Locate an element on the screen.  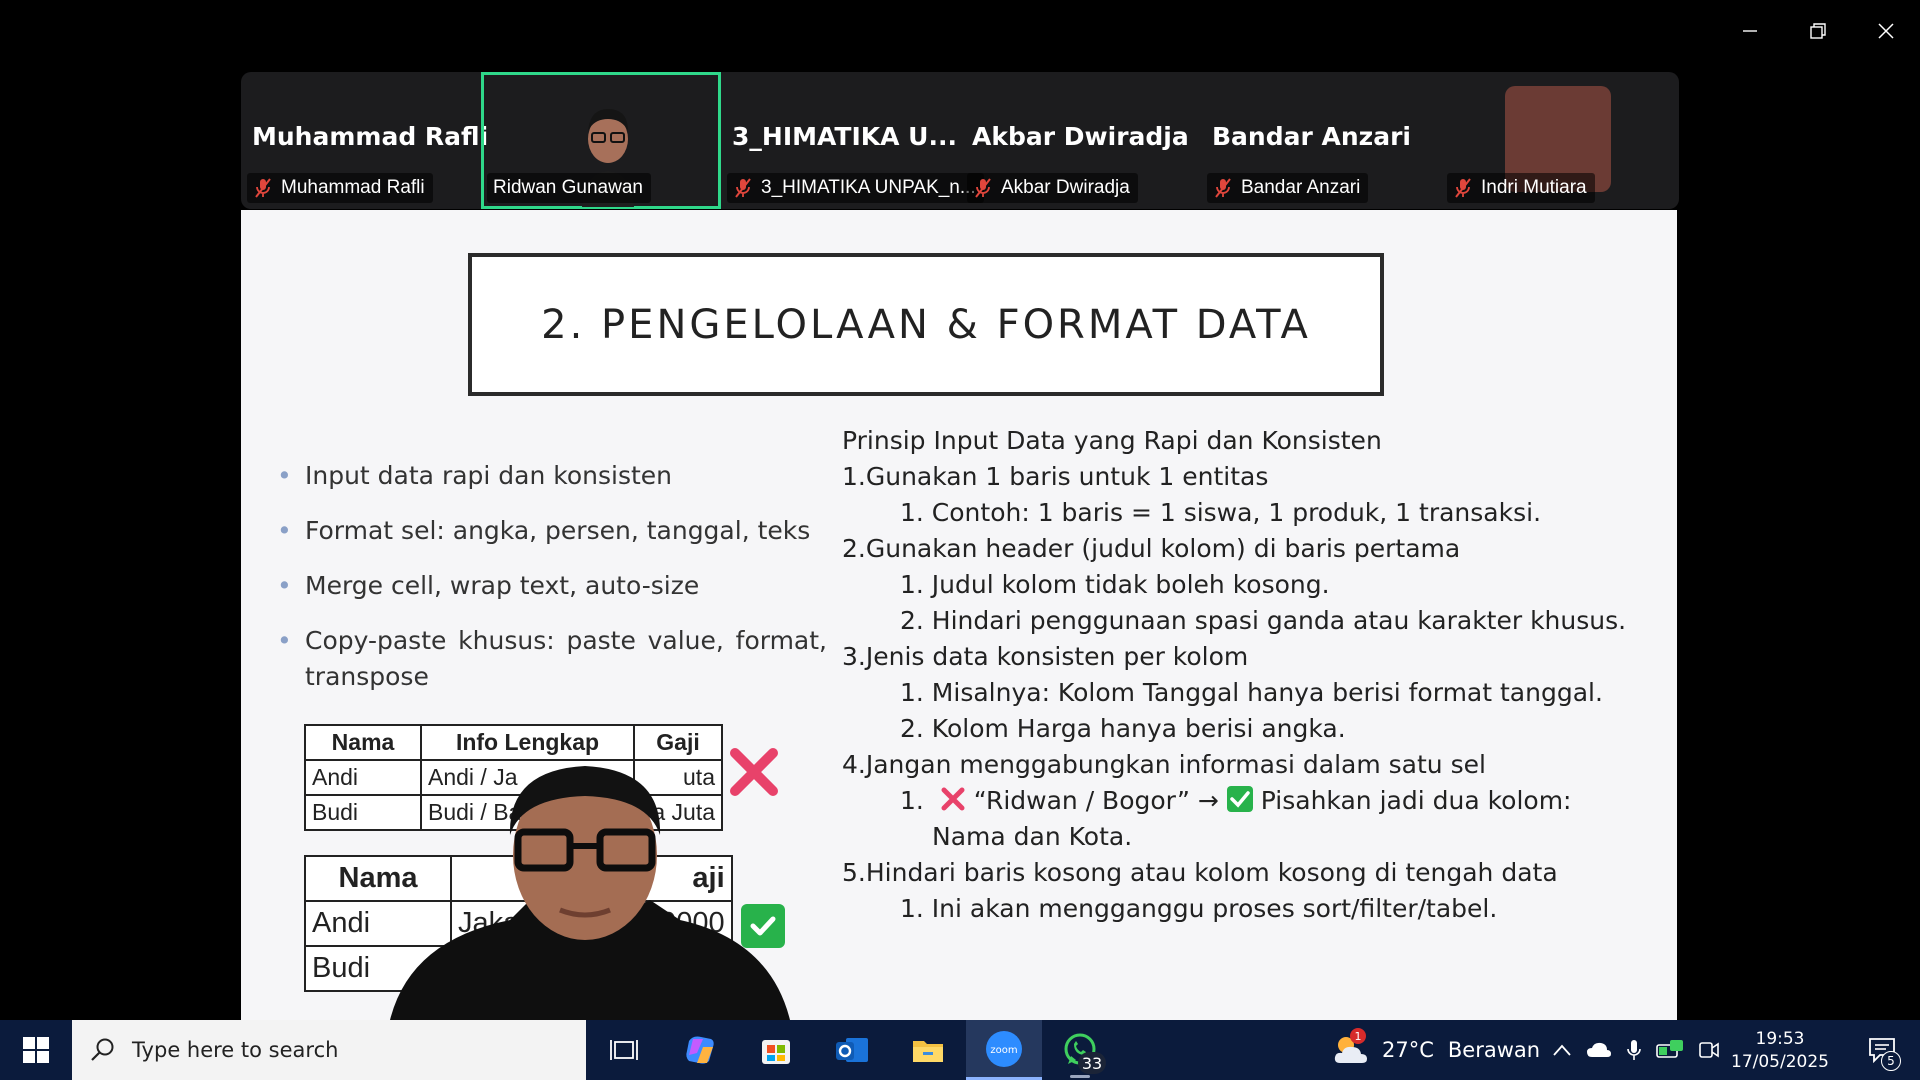
bullet-item: Input data rapi dan konsisten is located at coordinates (552, 476).